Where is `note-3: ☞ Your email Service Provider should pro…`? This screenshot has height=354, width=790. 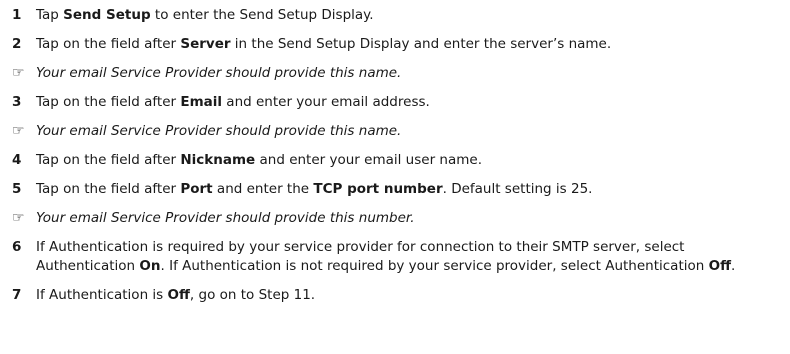
note-3: ☞ Your email Service Provider should pro… is located at coordinates (397, 218).